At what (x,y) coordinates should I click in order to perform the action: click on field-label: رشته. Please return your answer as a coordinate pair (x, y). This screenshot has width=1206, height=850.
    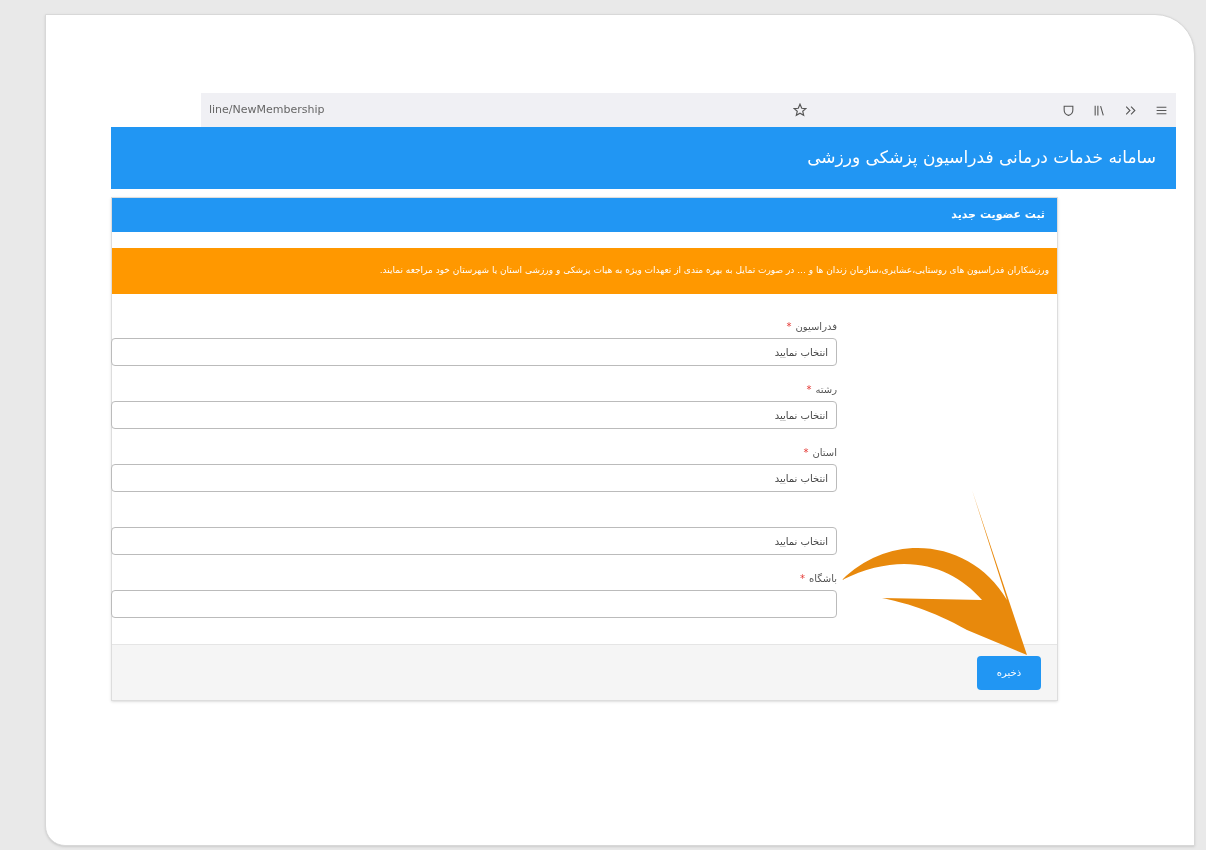
    Looking at the image, I should click on (826, 389).